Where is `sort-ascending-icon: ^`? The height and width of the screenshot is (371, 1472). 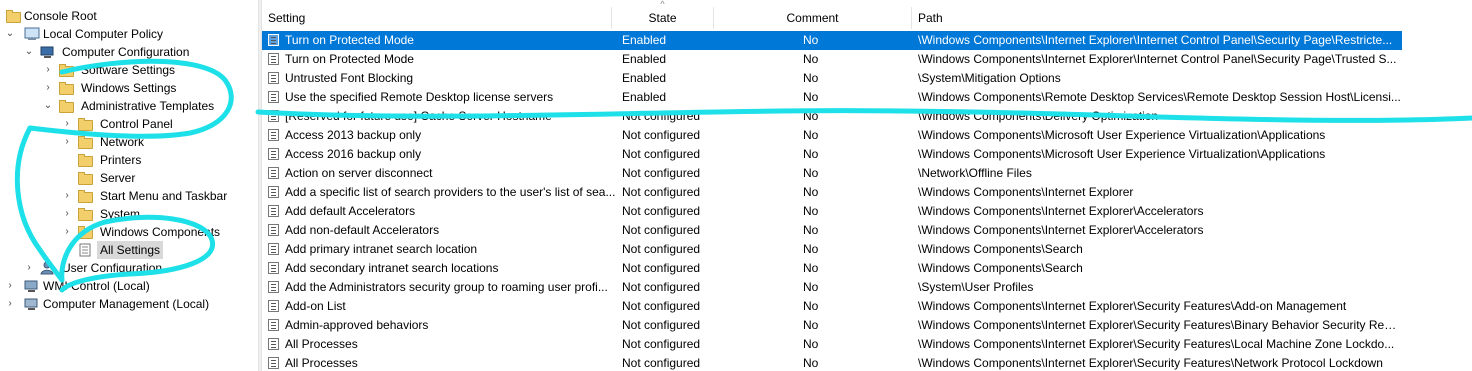
sort-ascending-icon: ^ is located at coordinates (662, 4).